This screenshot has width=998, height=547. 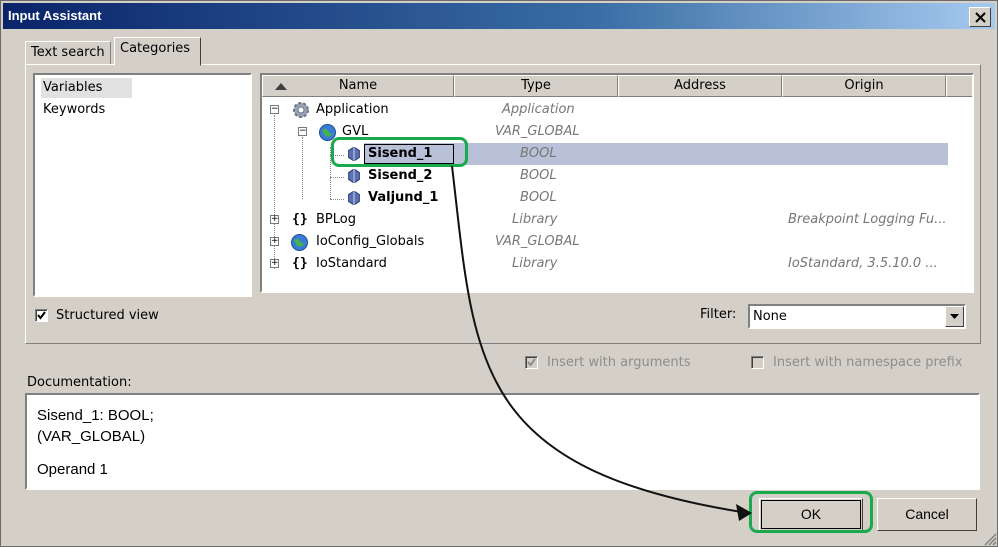 I want to click on category-list: Variables Keywords, so click(x=142, y=185).